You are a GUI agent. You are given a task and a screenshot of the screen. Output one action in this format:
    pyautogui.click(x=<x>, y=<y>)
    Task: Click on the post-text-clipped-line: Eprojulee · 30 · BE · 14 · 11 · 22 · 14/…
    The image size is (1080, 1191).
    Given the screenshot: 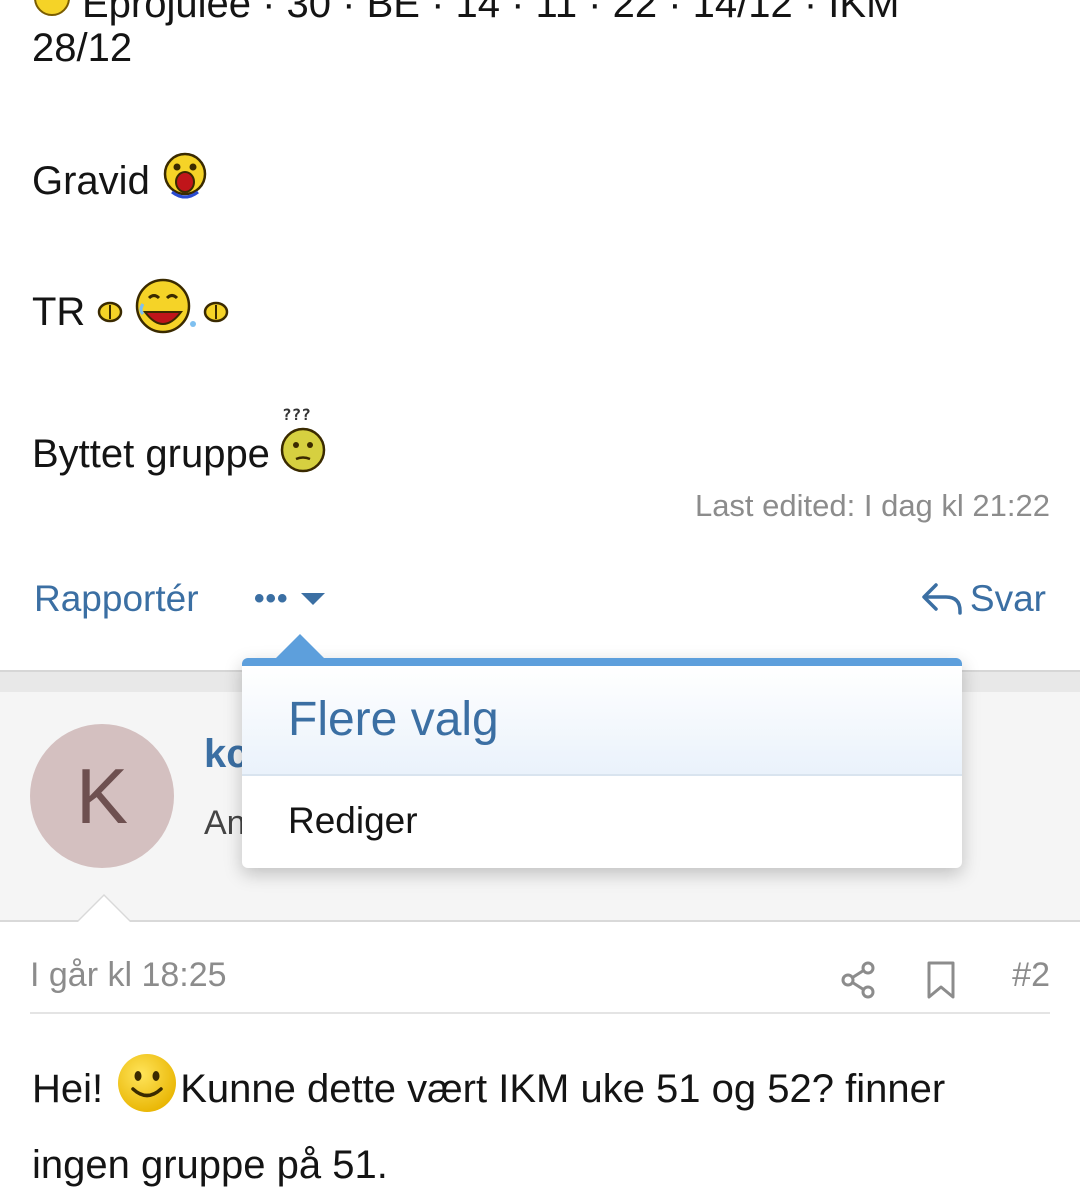 What is the action you would take?
    pyautogui.click(x=465, y=14)
    